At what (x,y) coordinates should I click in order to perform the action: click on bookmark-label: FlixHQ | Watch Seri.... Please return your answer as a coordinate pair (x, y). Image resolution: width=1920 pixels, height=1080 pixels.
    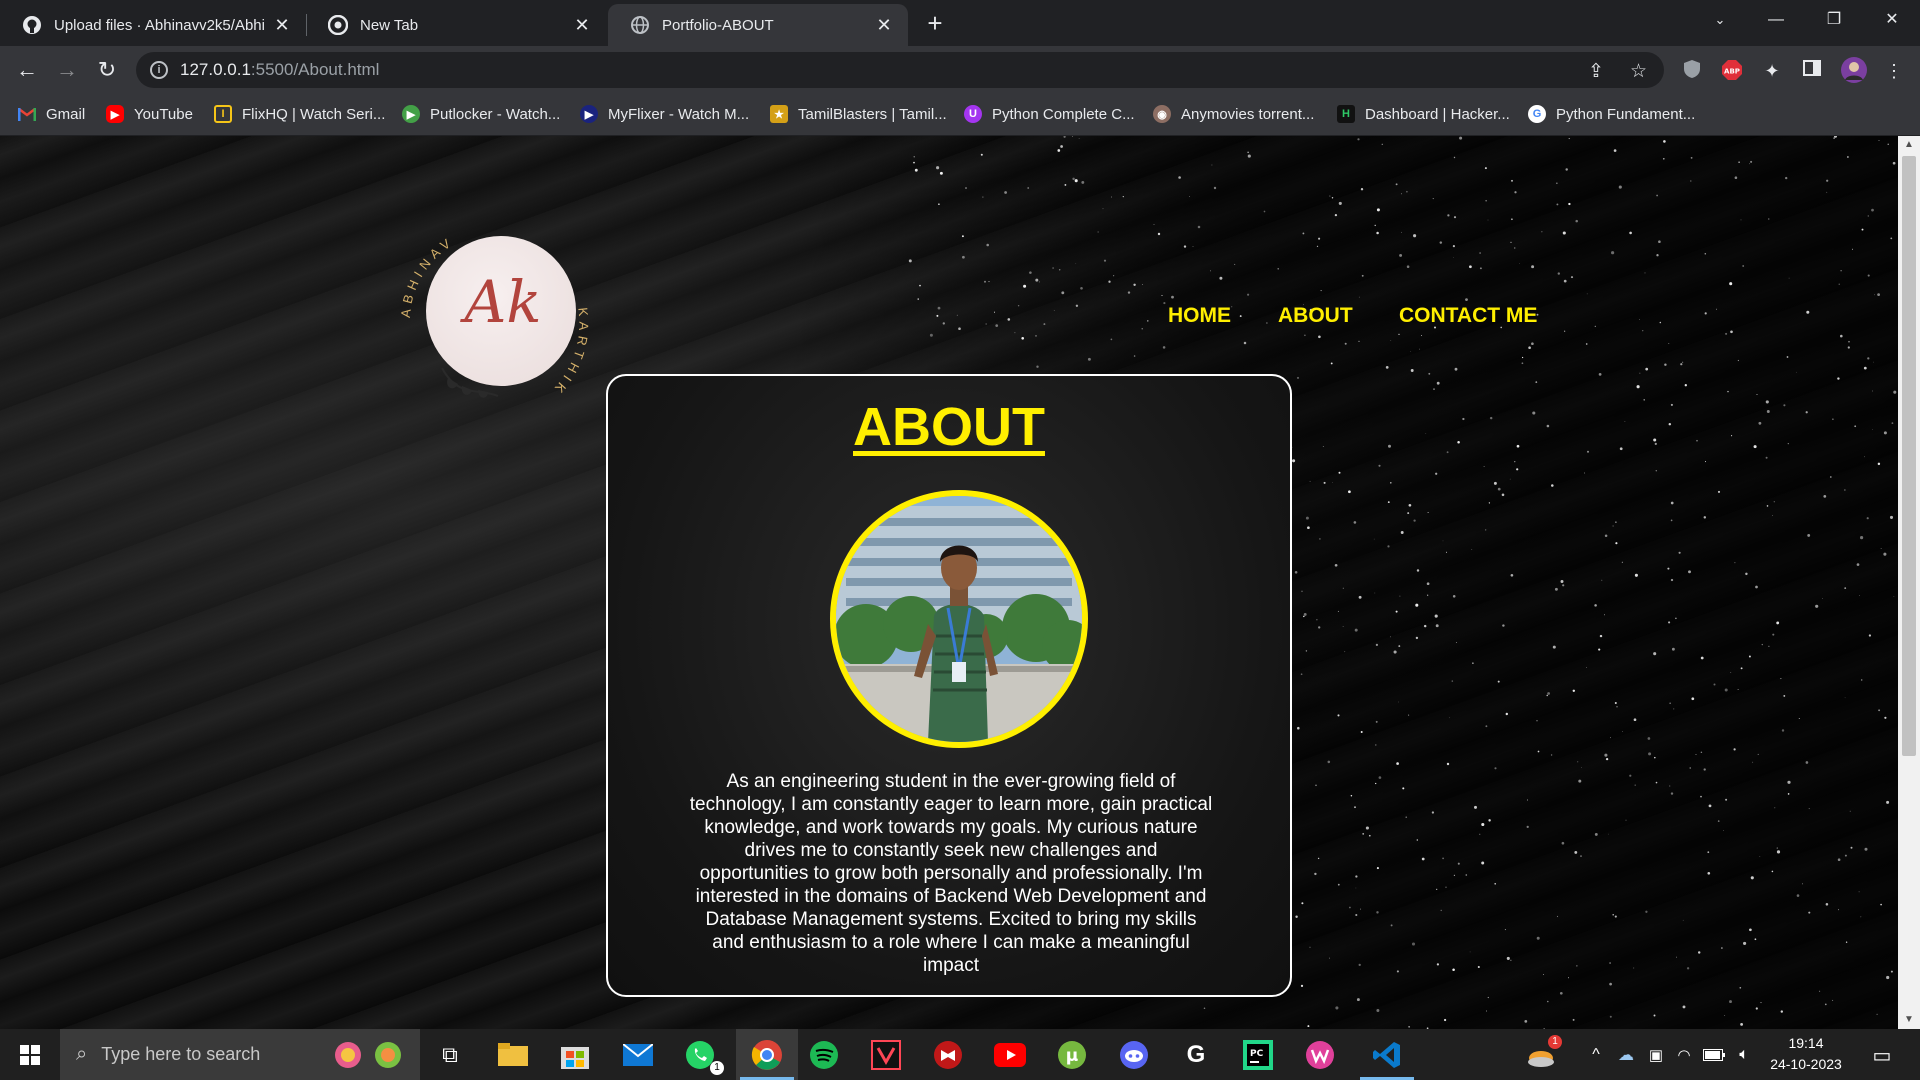
    Looking at the image, I should click on (314, 114).